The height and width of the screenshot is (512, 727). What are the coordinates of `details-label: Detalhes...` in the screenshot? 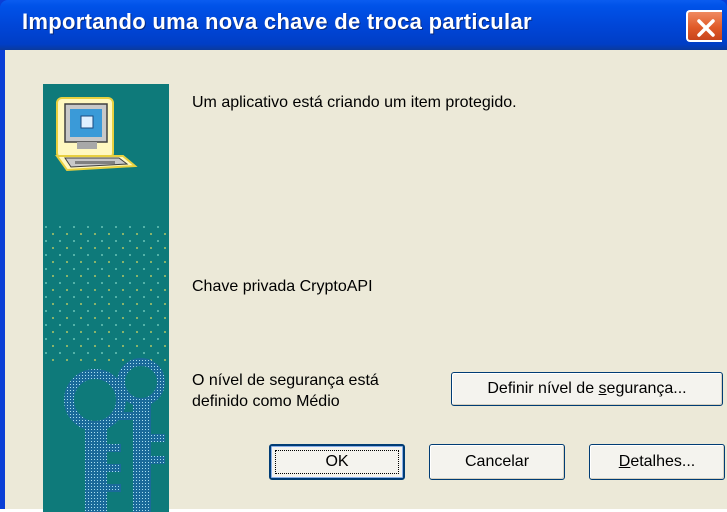 It's located at (657, 461).